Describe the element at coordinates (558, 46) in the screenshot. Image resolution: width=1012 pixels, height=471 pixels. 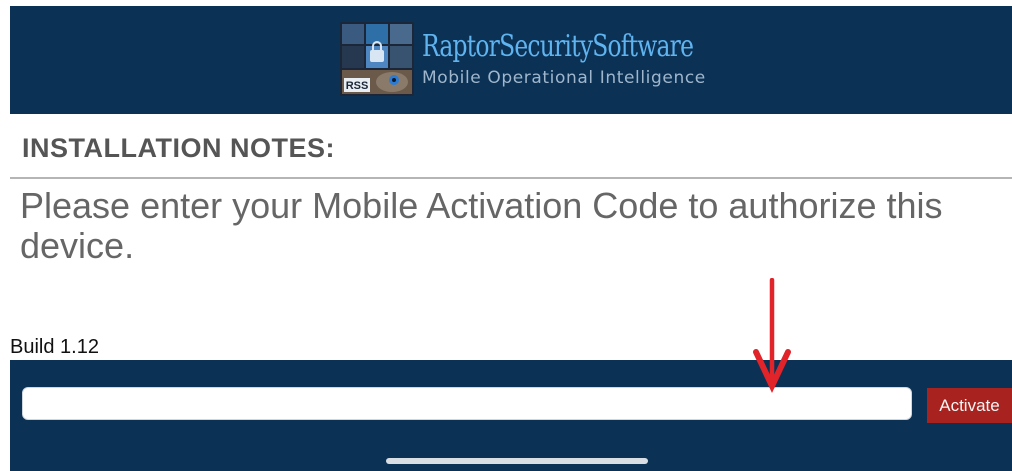
I see `brand-name: RaptorSecuritySoftware` at that location.